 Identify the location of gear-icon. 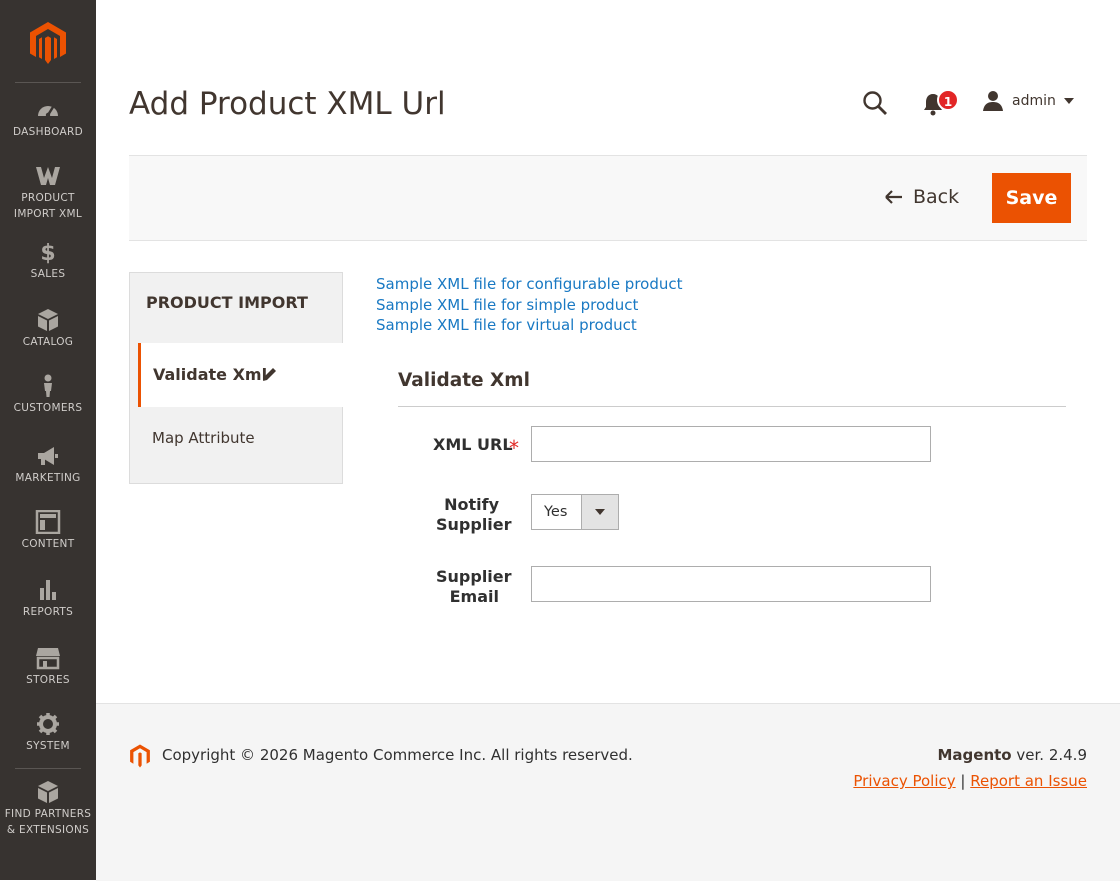
(48, 724).